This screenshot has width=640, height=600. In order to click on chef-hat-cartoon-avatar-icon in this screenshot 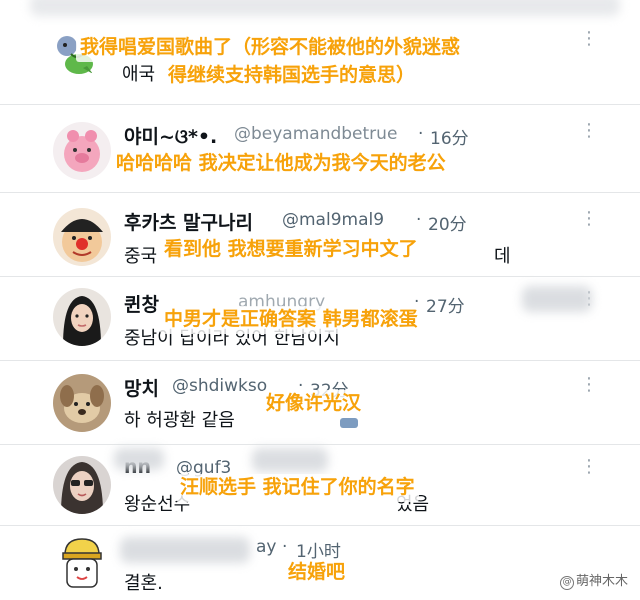, I will do `click(82, 564)`.